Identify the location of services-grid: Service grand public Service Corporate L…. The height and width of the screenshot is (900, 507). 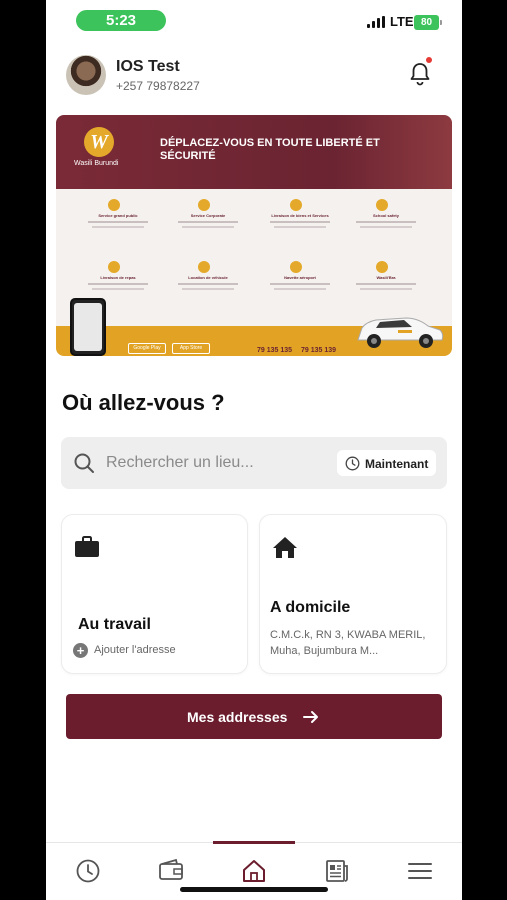
(254, 254).